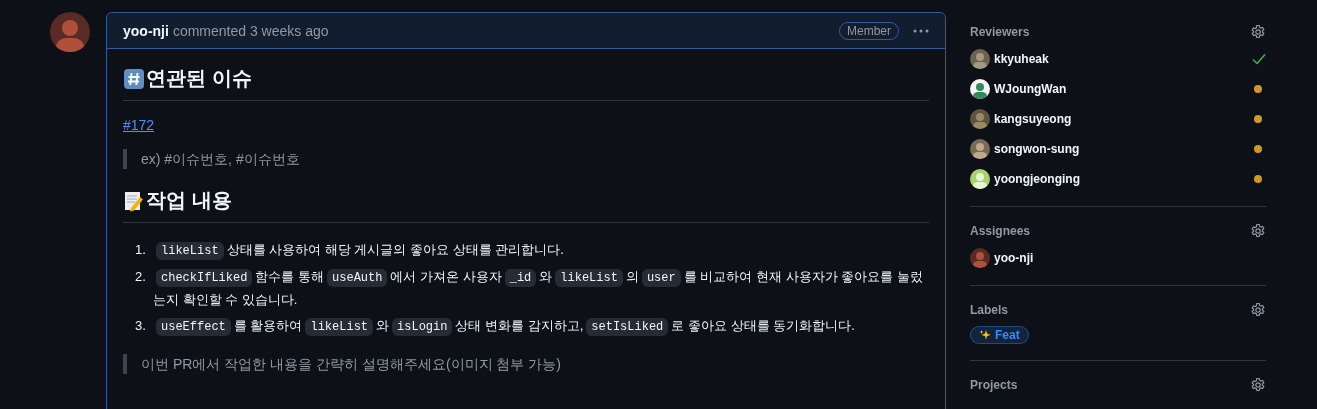 The image size is (1317, 409). I want to click on section-title: Reviewers, so click(1000, 32).